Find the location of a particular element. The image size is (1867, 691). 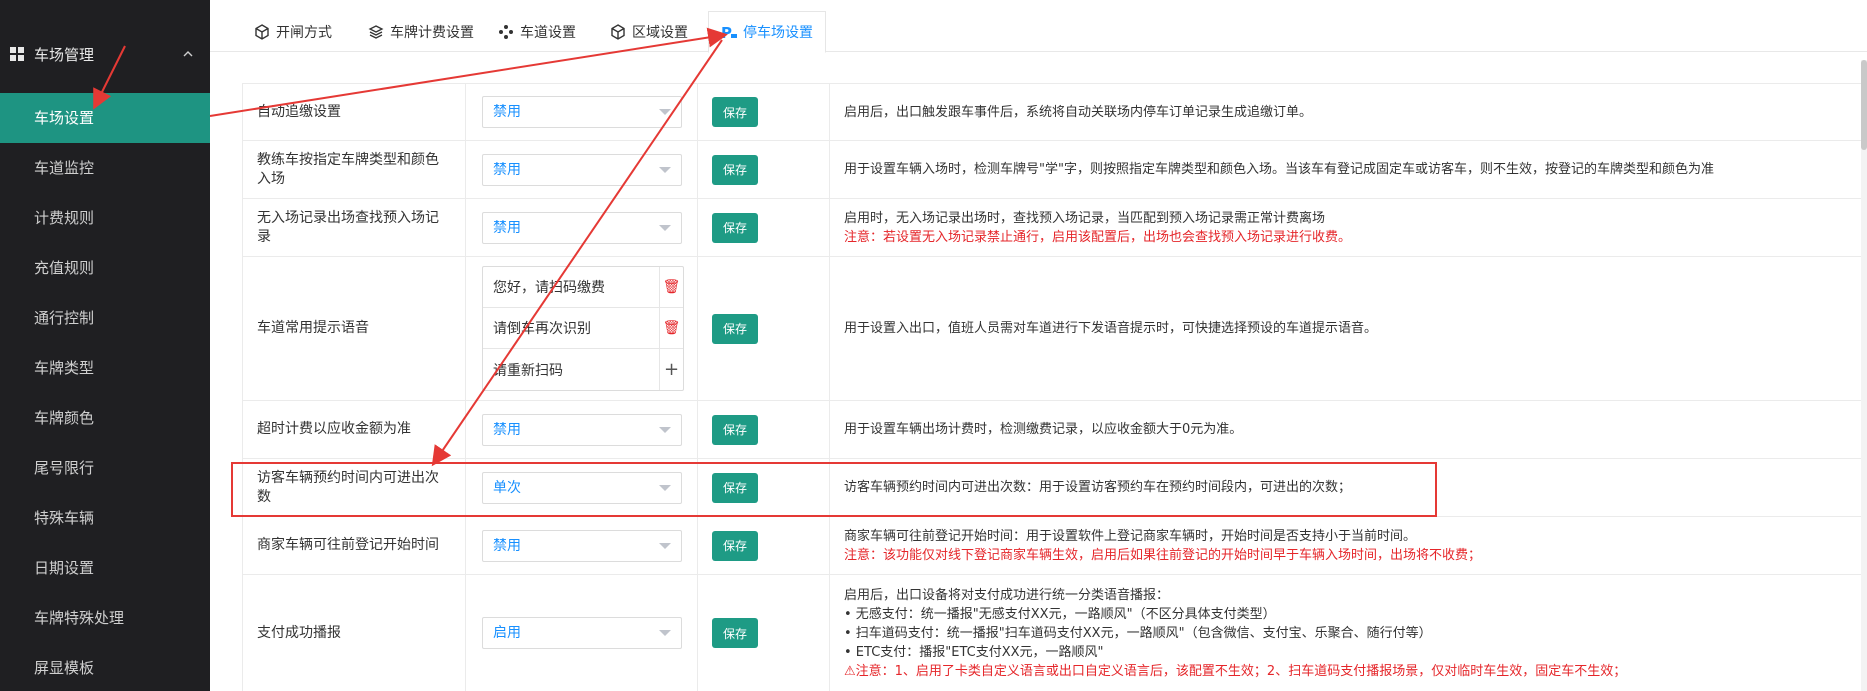

setting-value-cell: 您好，请扫码缴费 🗑 请倒车再次识别 🗑 请重新扫码 + is located at coordinates (582, 328).